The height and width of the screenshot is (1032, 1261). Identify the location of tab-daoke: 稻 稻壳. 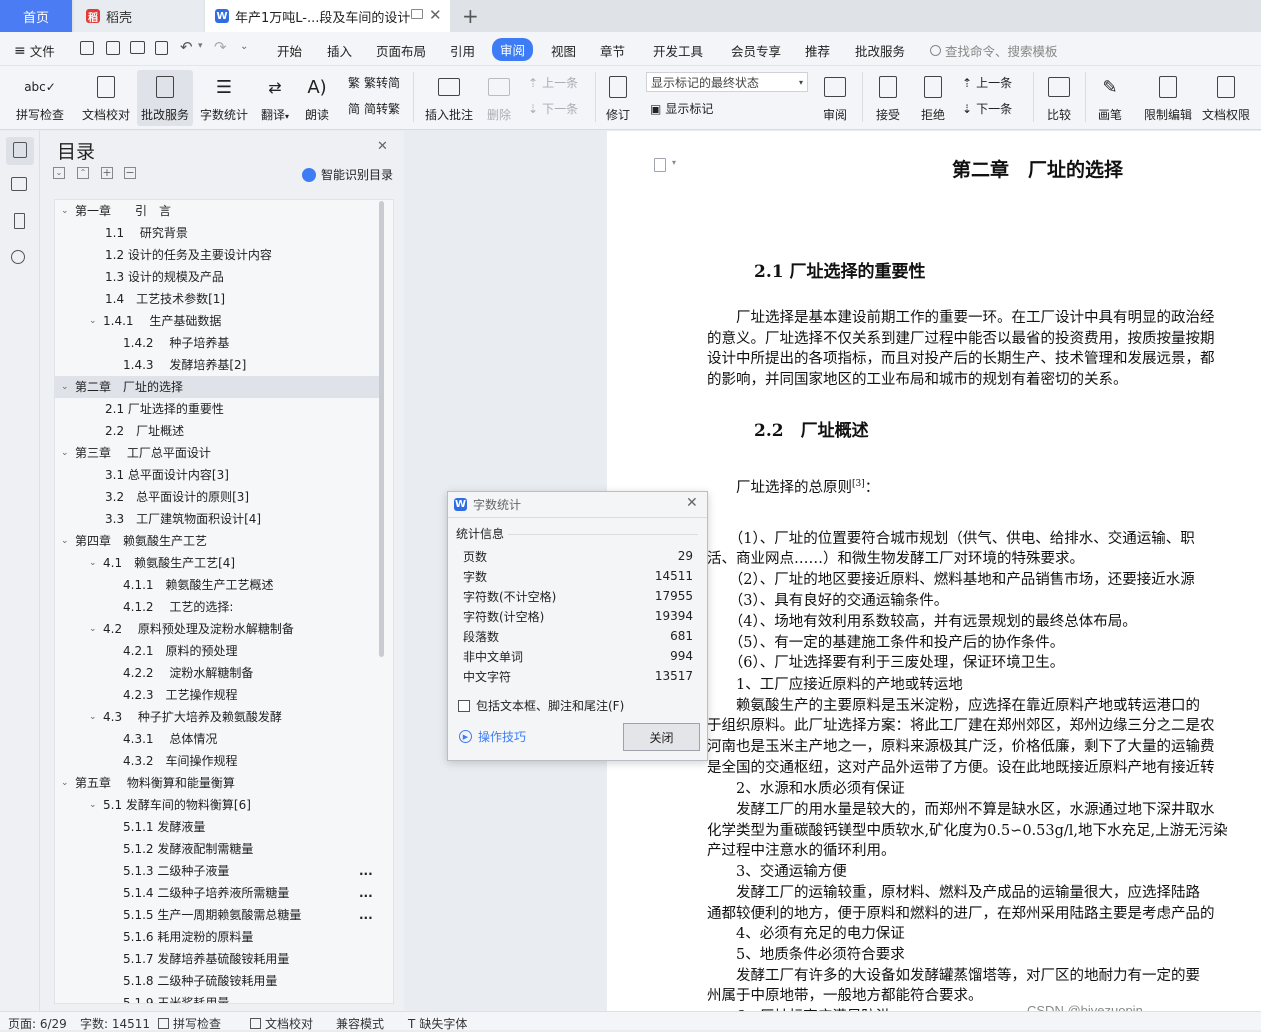
(139, 16).